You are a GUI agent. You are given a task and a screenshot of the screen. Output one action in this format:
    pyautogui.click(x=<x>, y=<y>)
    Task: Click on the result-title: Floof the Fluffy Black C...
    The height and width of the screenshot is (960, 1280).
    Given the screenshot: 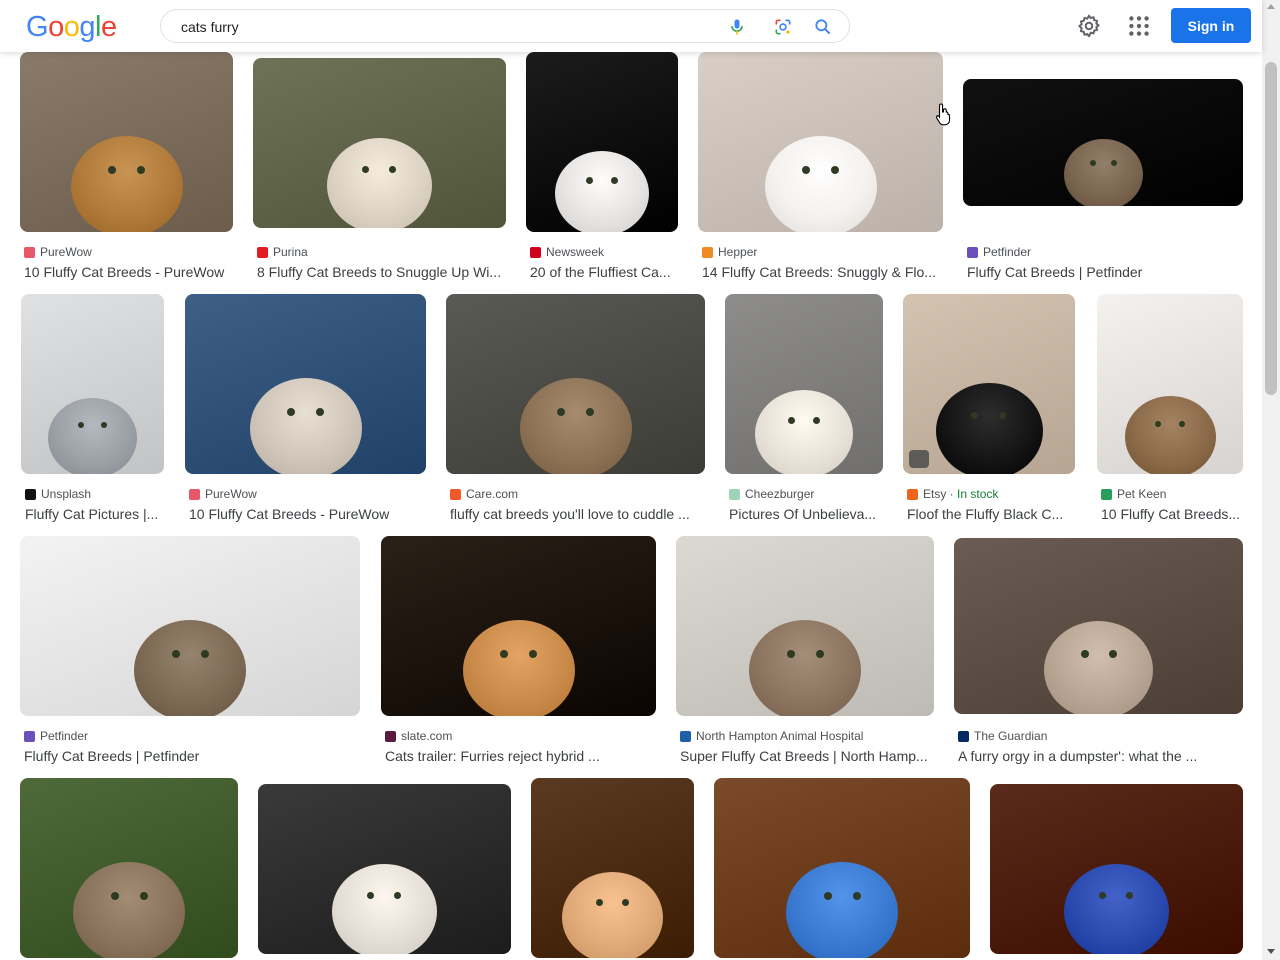 What is the action you would take?
    pyautogui.click(x=988, y=514)
    